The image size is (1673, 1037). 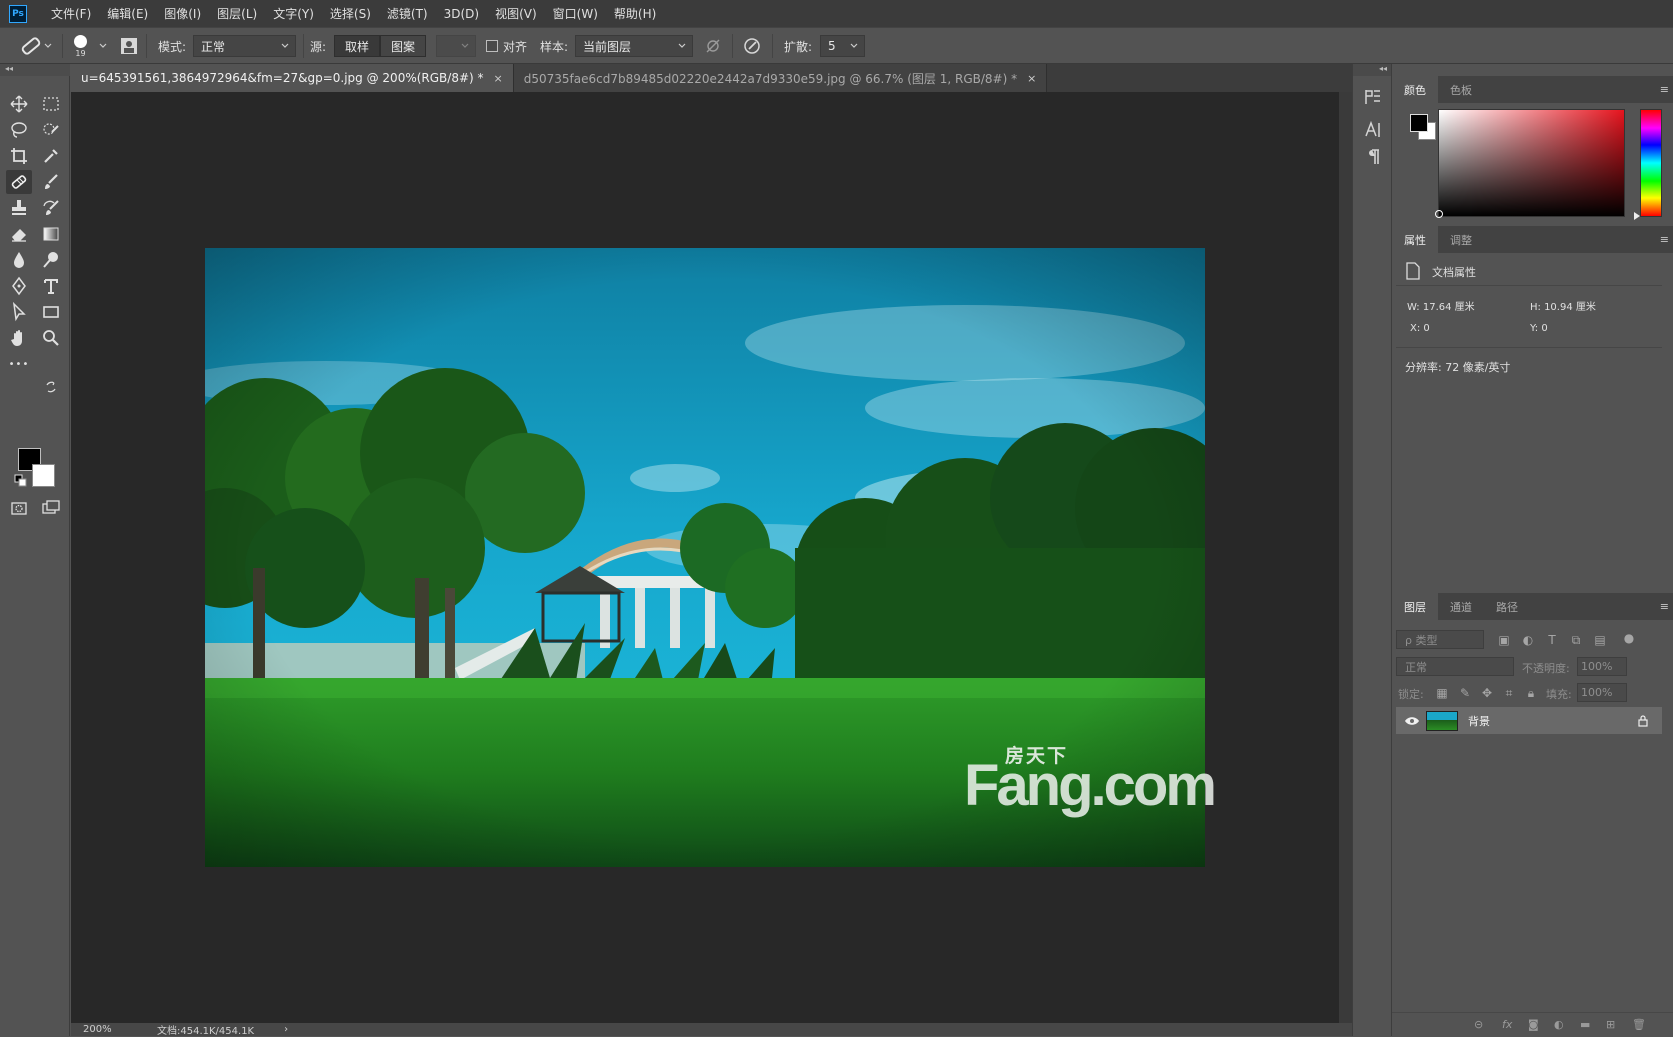 What do you see at coordinates (19, 156) in the screenshot?
I see `crop-tool-icon` at bounding box center [19, 156].